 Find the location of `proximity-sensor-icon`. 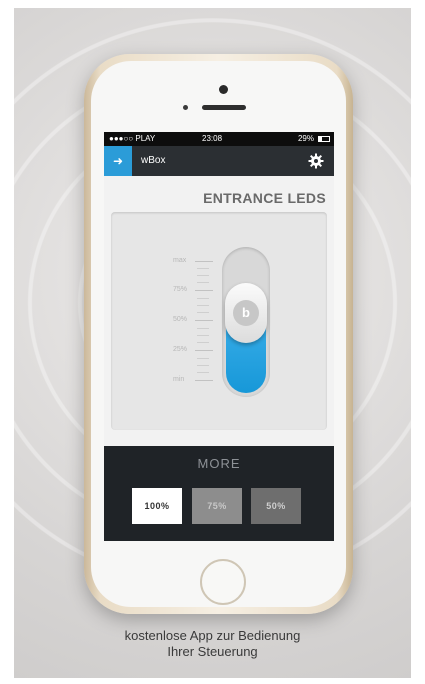

proximity-sensor-icon is located at coordinates (185, 107).